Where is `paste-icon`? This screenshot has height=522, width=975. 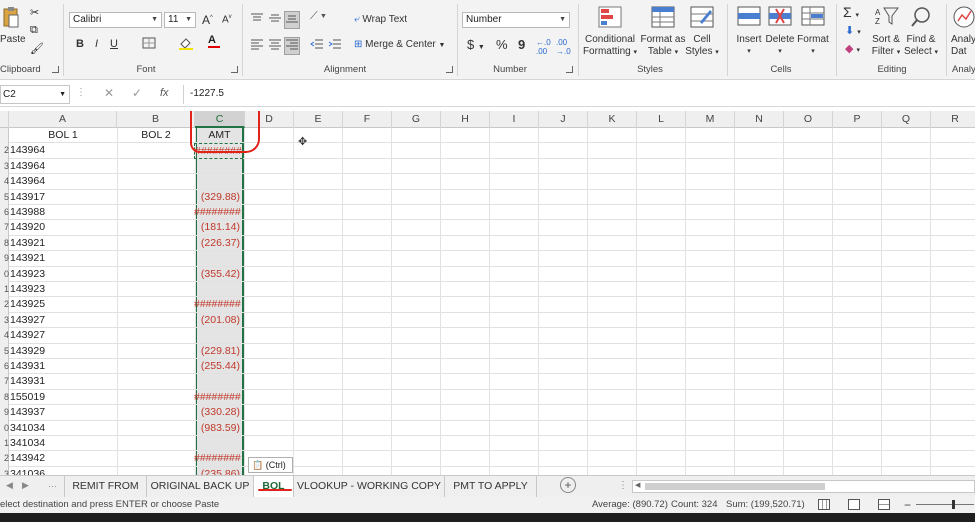 paste-icon is located at coordinates (11, 18).